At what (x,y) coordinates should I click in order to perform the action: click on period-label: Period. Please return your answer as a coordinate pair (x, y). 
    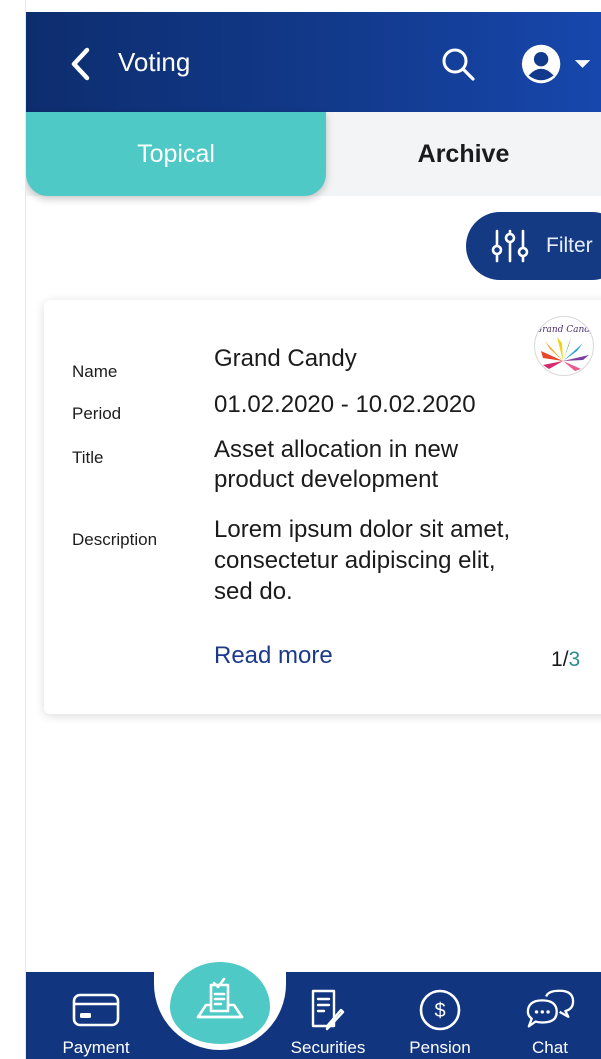
    Looking at the image, I should click on (97, 413).